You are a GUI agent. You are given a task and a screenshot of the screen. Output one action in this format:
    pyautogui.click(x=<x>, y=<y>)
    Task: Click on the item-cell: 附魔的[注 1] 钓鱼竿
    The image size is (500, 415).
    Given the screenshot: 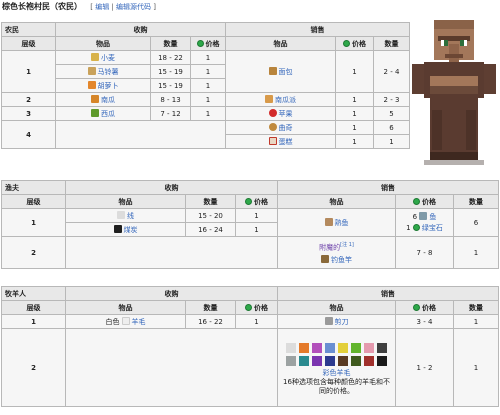 What is the action you would take?
    pyautogui.click(x=336, y=252)
    